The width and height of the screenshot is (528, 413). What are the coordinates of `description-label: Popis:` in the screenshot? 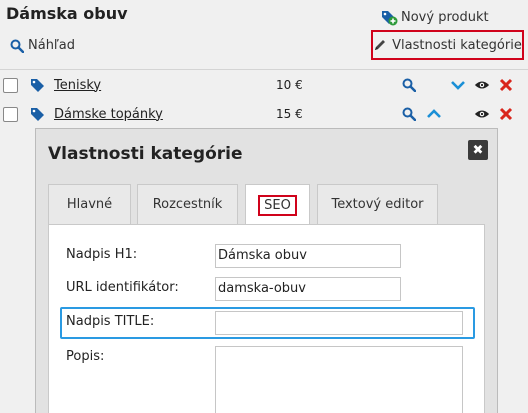 It's located at (85, 356).